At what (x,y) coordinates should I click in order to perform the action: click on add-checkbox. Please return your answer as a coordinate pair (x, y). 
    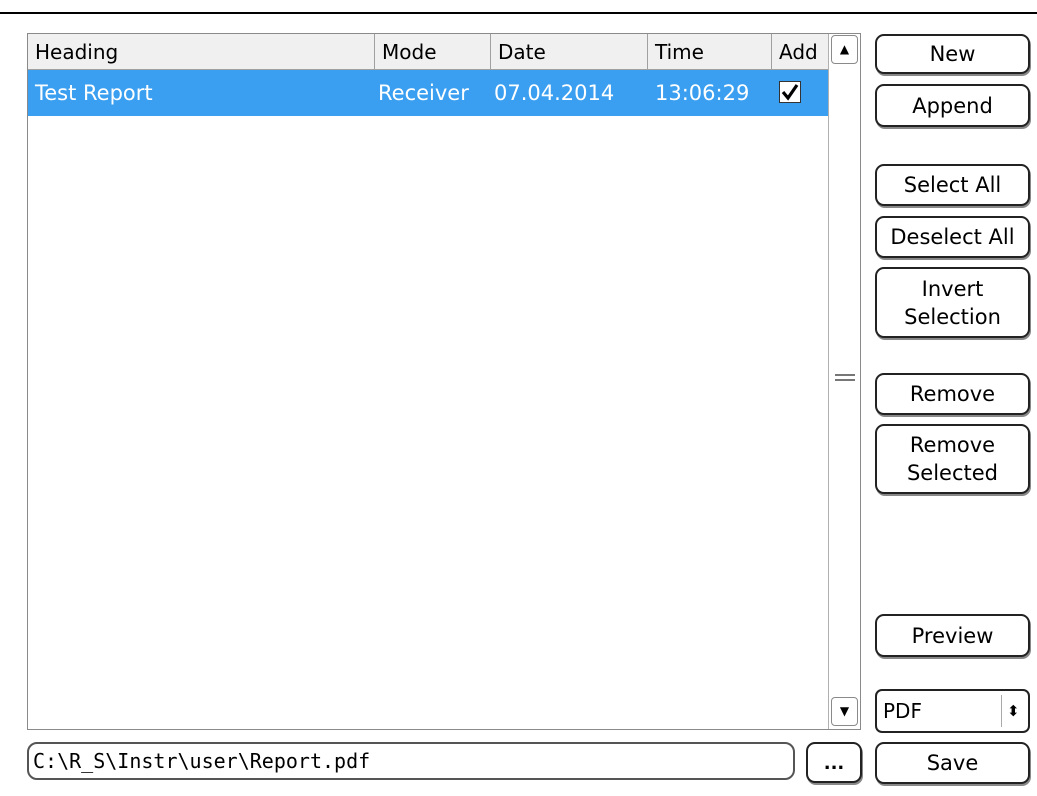
    Looking at the image, I should click on (790, 92).